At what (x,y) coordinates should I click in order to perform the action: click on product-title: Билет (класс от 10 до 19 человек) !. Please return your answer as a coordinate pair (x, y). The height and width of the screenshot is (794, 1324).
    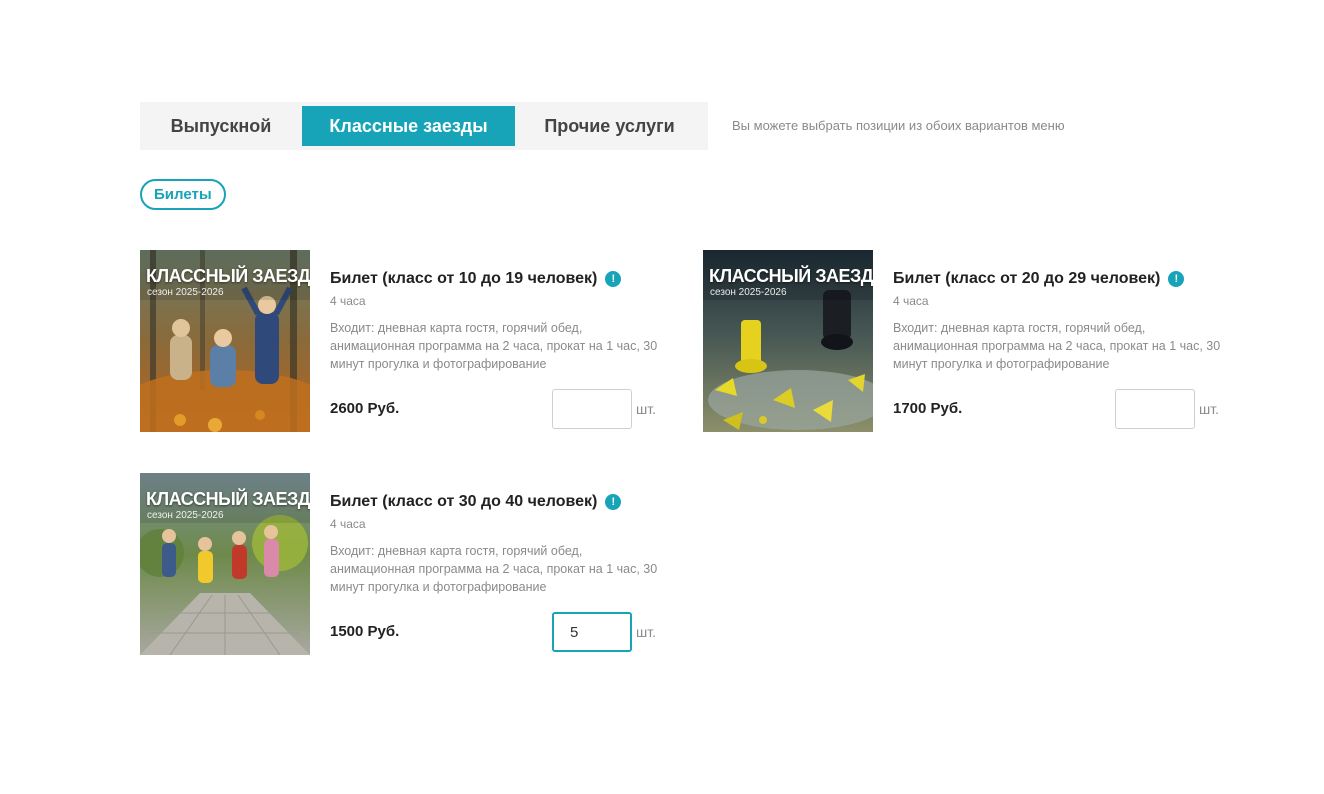
    Looking at the image, I should click on (476, 279).